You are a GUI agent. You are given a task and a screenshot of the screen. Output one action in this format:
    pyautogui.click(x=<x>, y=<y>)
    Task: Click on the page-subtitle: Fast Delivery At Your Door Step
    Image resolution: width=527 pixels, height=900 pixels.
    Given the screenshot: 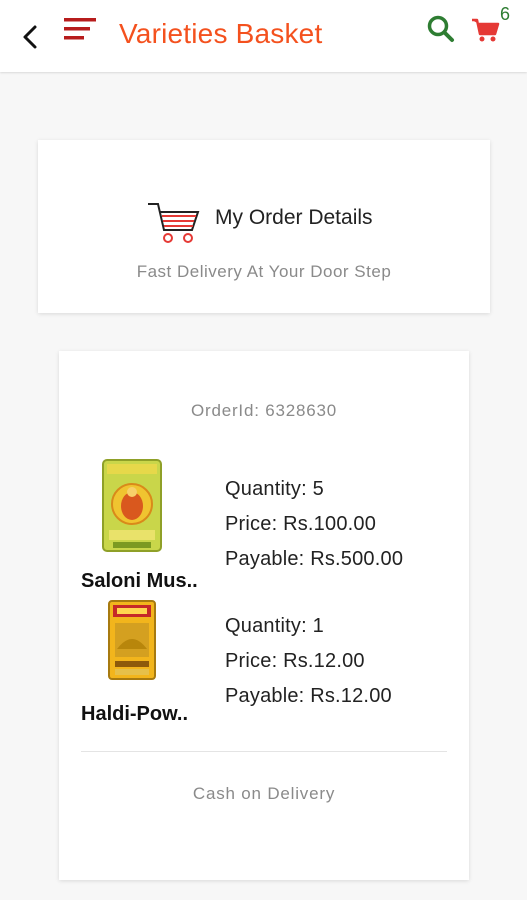 What is the action you would take?
    pyautogui.click(x=264, y=271)
    